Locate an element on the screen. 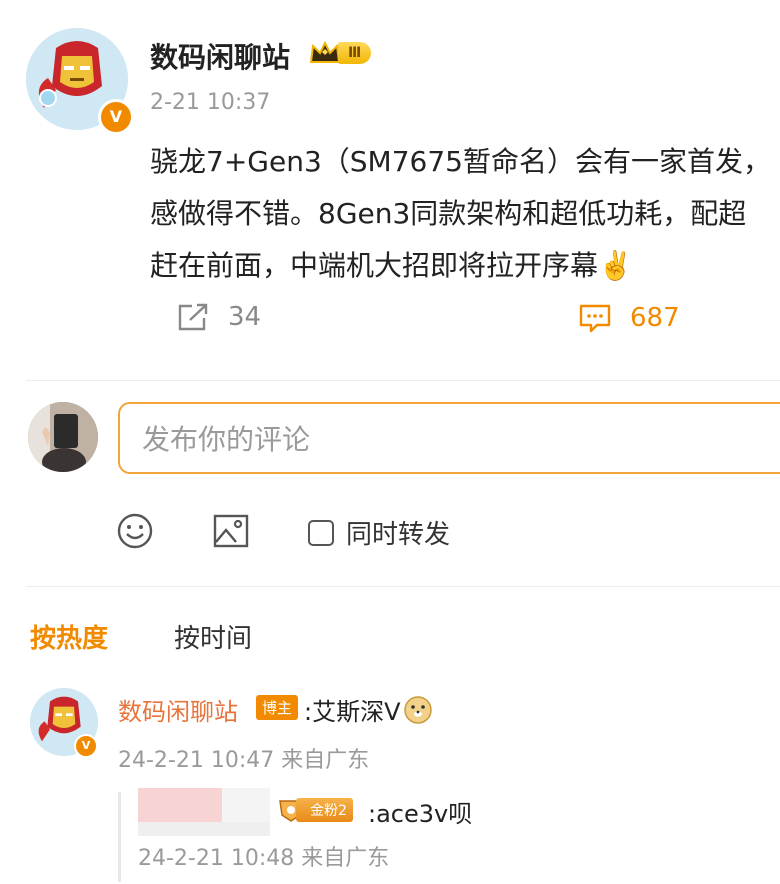  comment-text: :艾斯深V is located at coordinates (368, 709).